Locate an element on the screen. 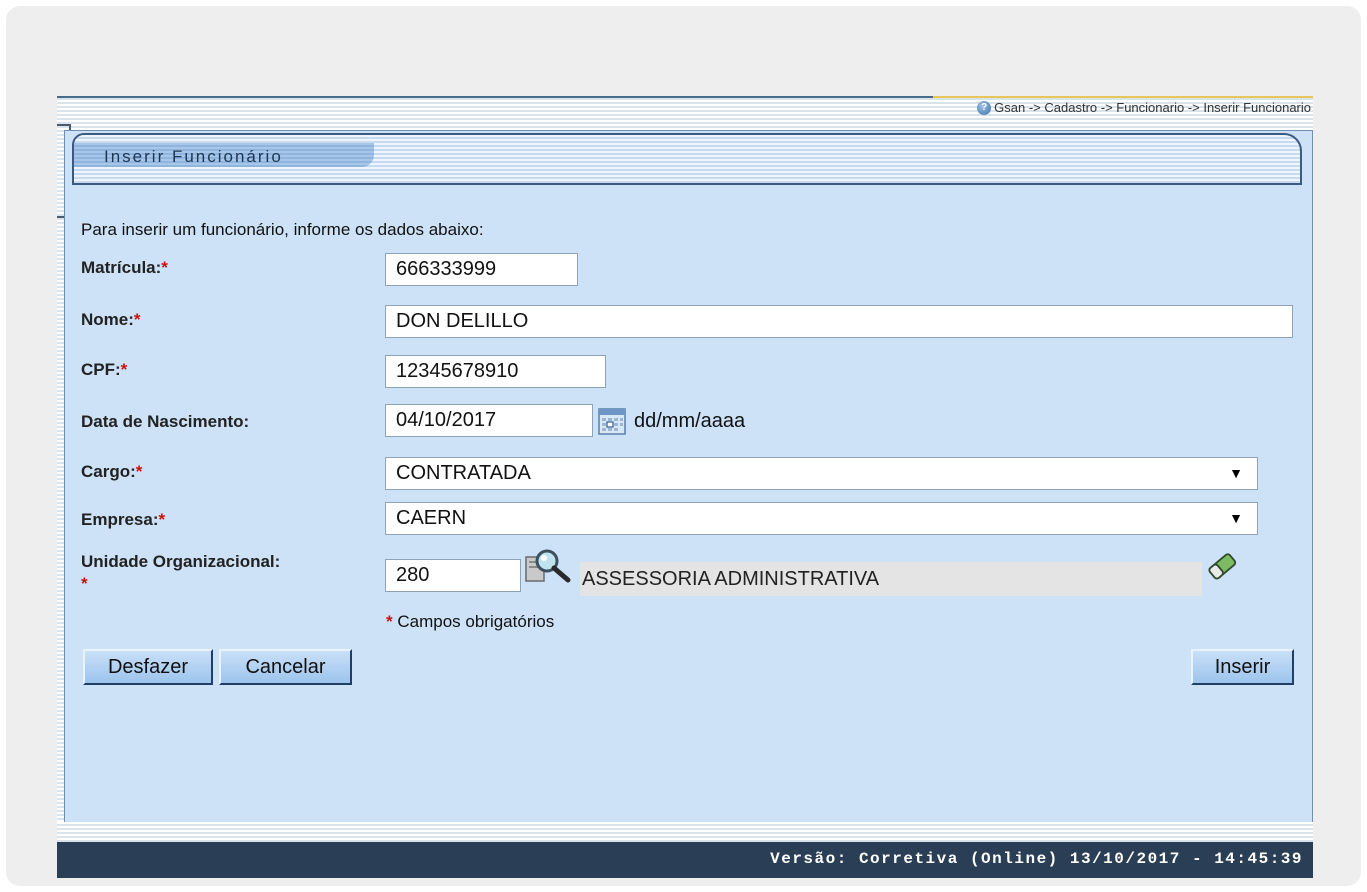 The width and height of the screenshot is (1367, 892). magnifier-icon is located at coordinates (550, 567).